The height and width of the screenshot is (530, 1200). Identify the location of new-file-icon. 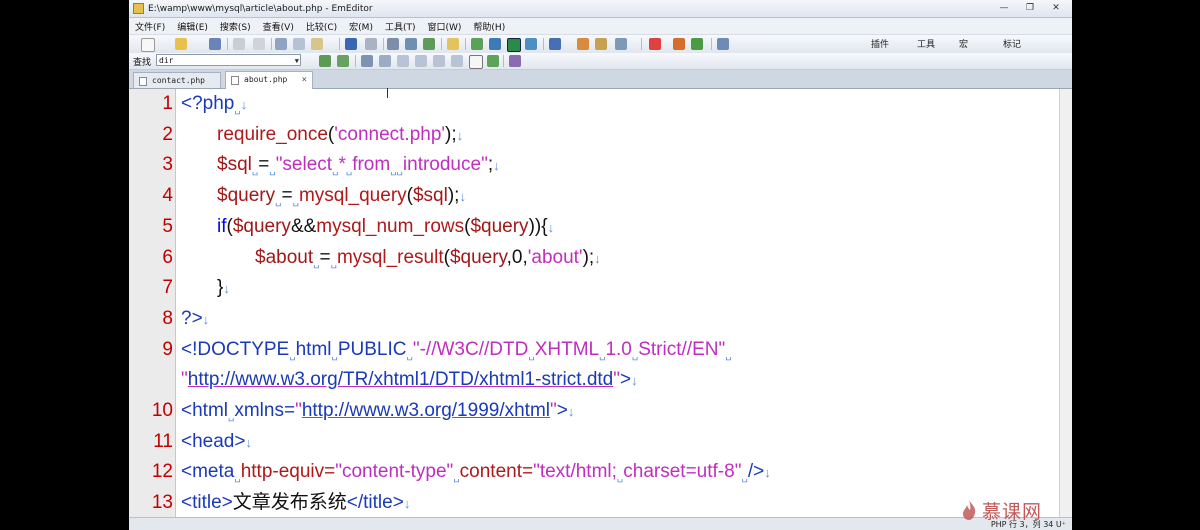
(148, 45).